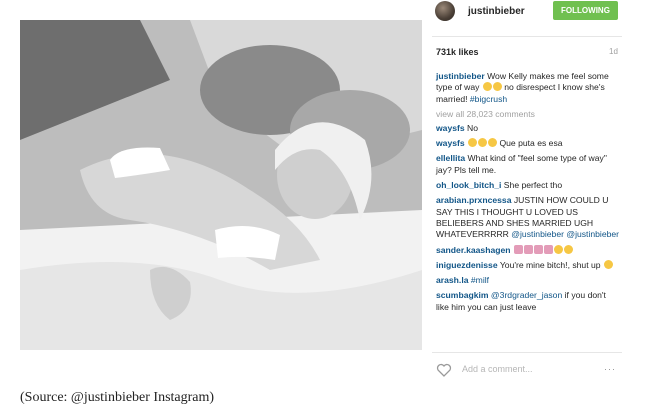 The height and width of the screenshot is (418, 656). I want to click on comment-text: Que puta es esa, so click(530, 143).